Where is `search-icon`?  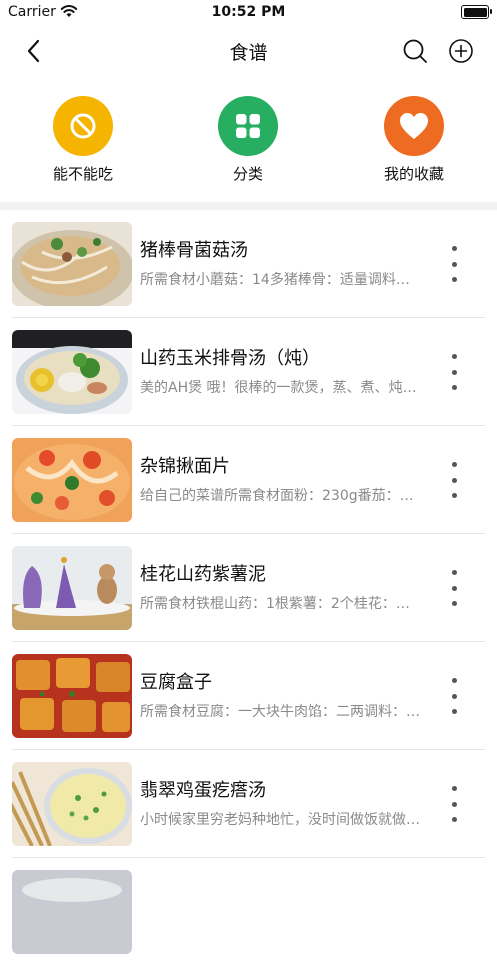
search-icon is located at coordinates (415, 51).